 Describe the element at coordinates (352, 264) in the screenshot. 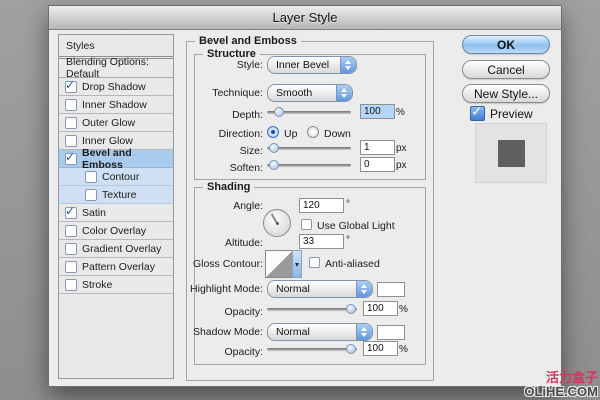

I see `anti-aliased-label: Anti-aliased` at that location.